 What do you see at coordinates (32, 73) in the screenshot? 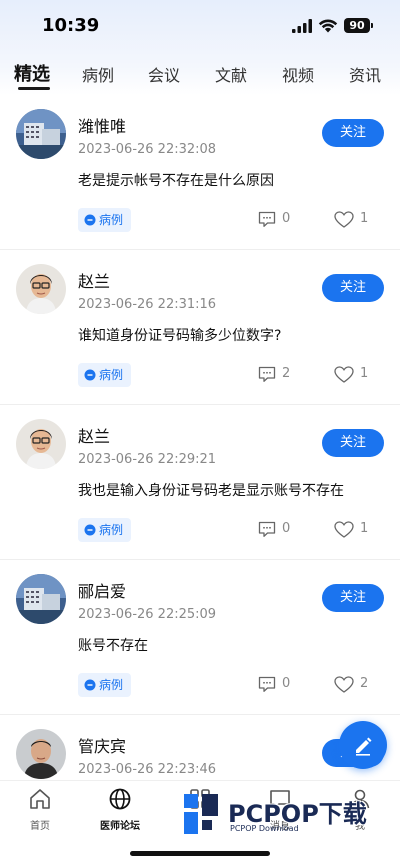
I see `tab-featured: 精选` at bounding box center [32, 73].